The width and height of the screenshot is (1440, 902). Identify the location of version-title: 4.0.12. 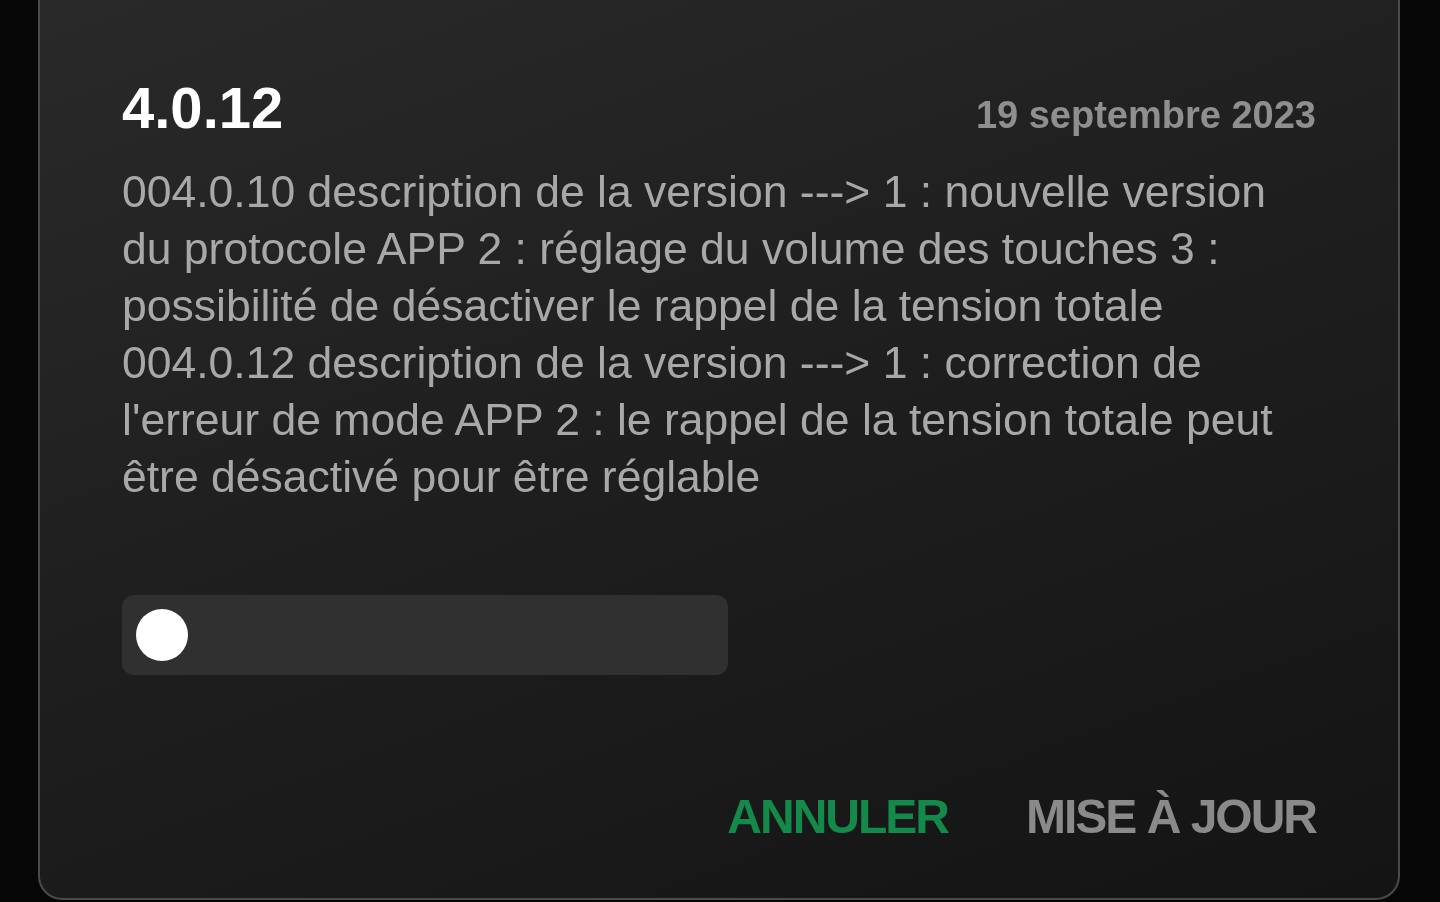
(203, 107).